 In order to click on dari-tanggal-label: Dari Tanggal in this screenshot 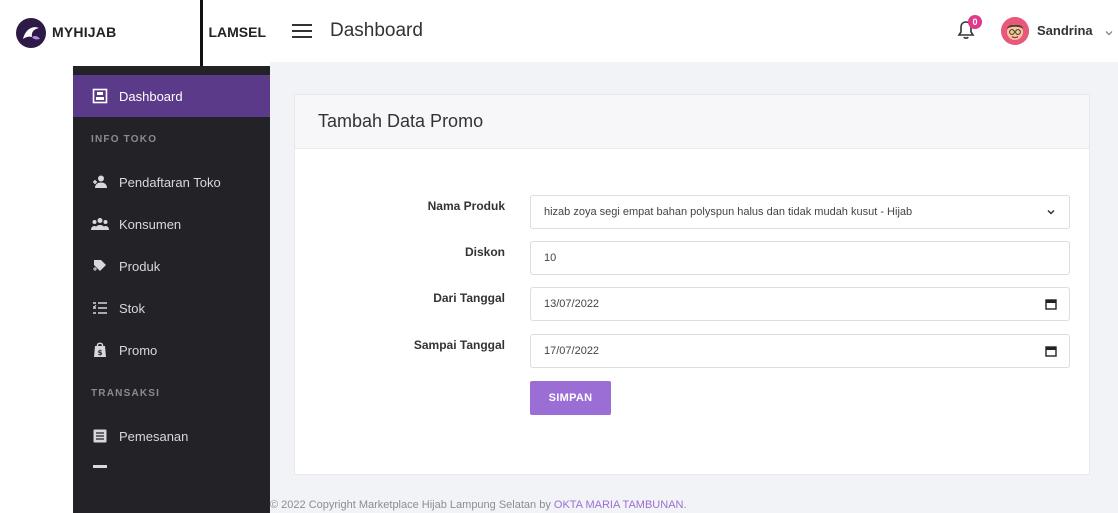, I will do `click(469, 298)`.